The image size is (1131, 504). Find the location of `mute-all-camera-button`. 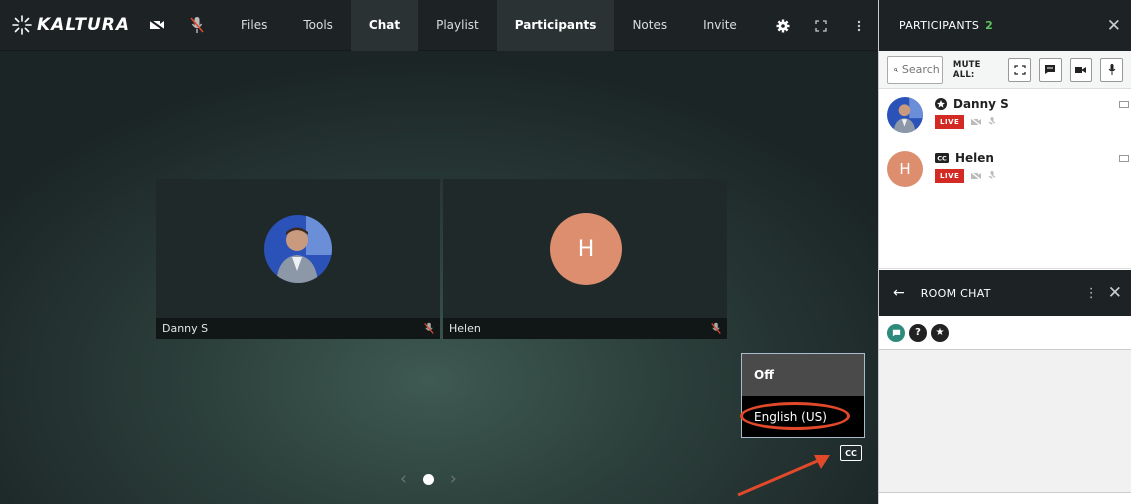

mute-all-camera-button is located at coordinates (1081, 69).